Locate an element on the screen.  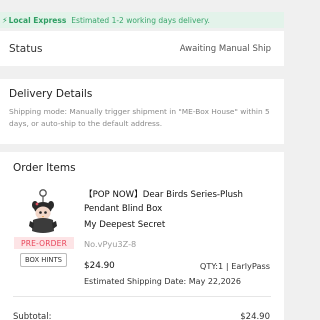
product-sku: No.vPyu3Z-8 is located at coordinates (110, 244).